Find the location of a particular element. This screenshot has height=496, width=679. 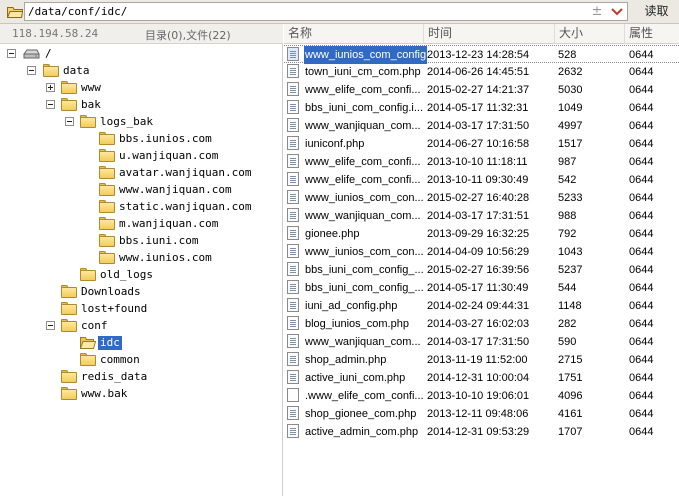

file-name: gionee.php is located at coordinates (332, 234).